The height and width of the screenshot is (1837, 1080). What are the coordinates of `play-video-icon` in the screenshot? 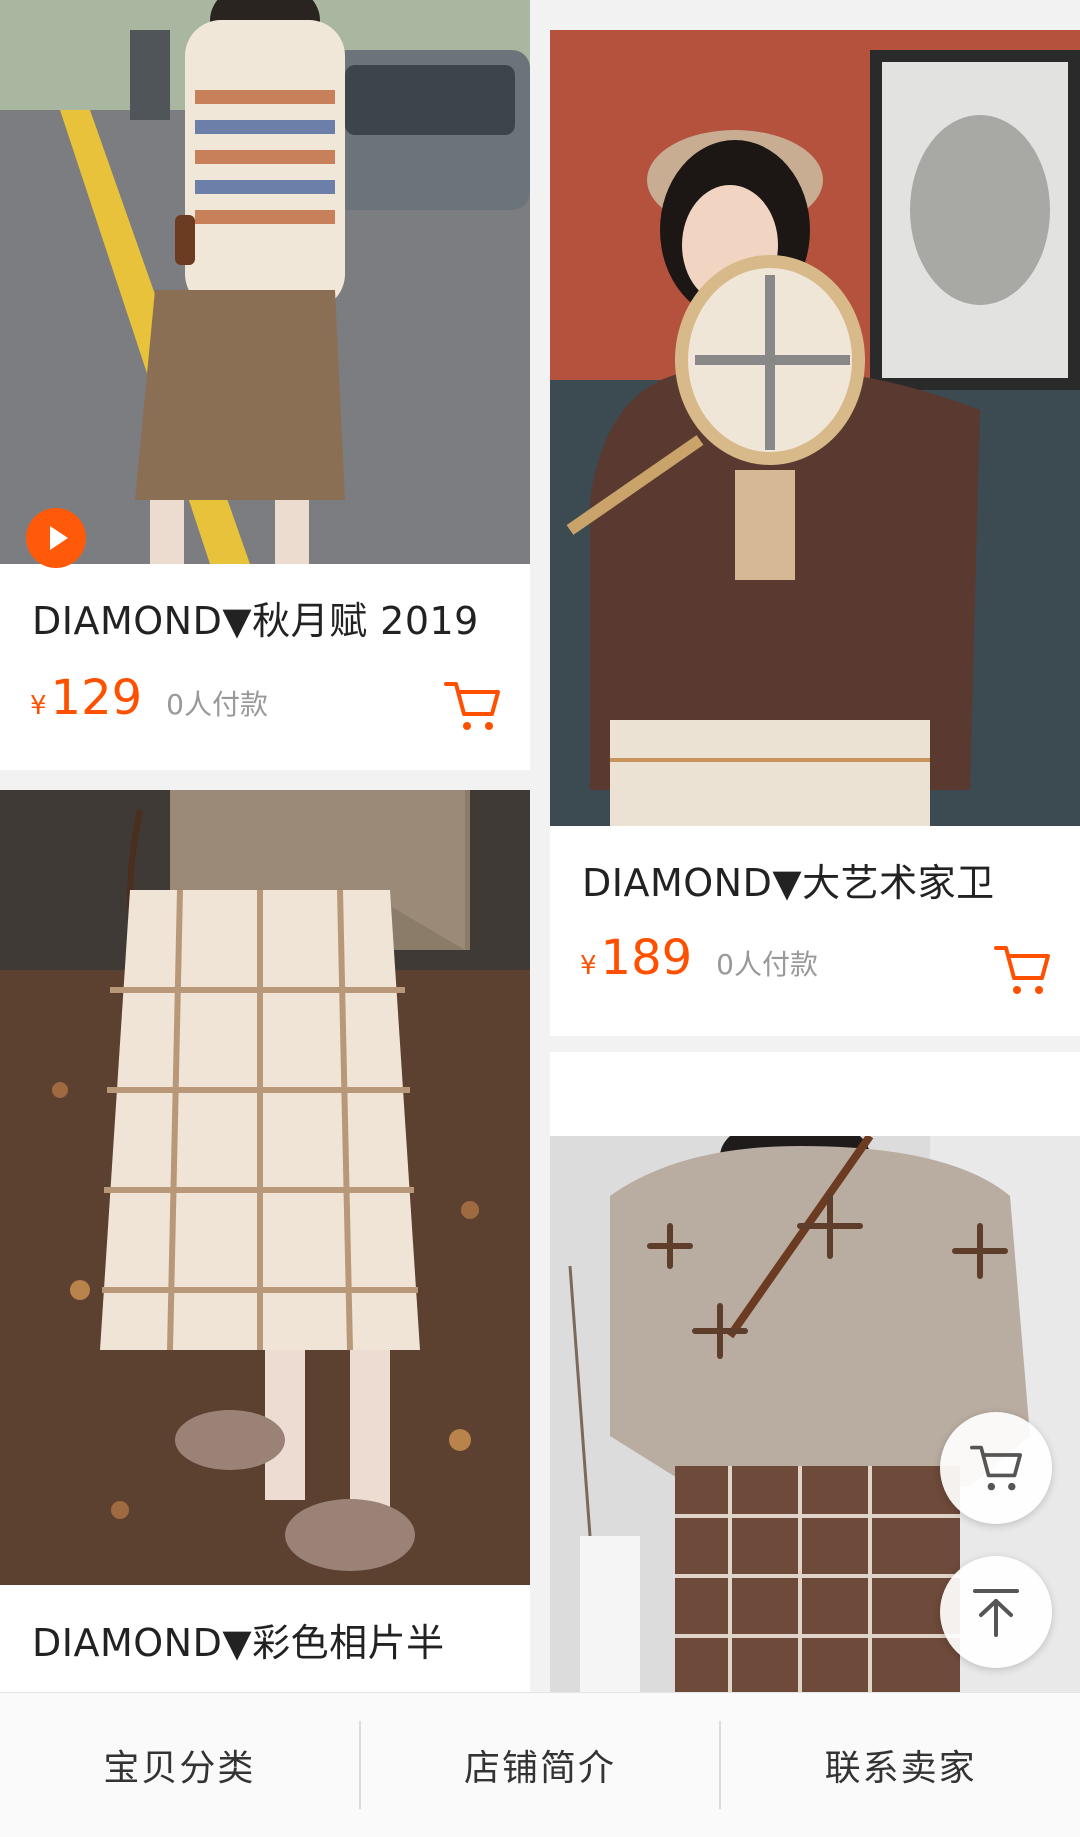 It's located at (56, 538).